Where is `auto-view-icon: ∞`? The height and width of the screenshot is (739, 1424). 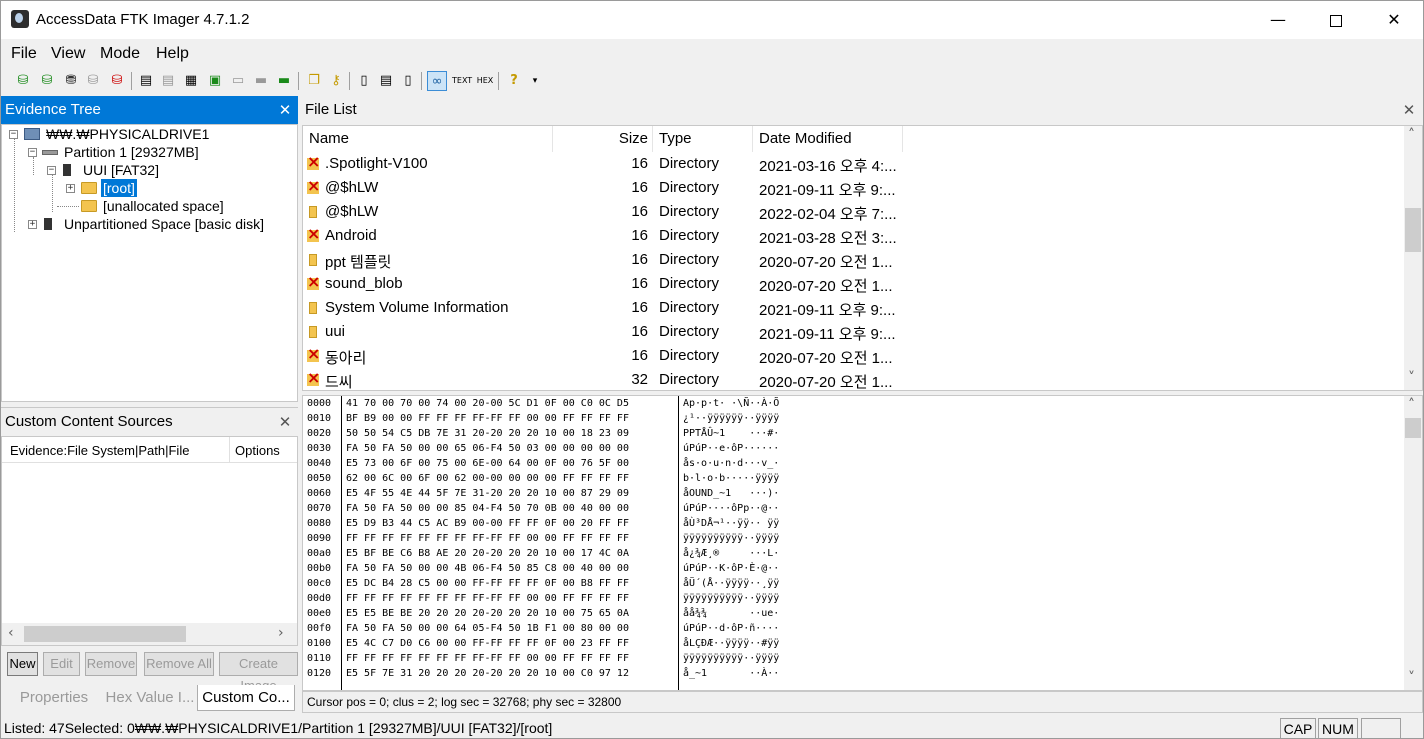 auto-view-icon: ∞ is located at coordinates (437, 81).